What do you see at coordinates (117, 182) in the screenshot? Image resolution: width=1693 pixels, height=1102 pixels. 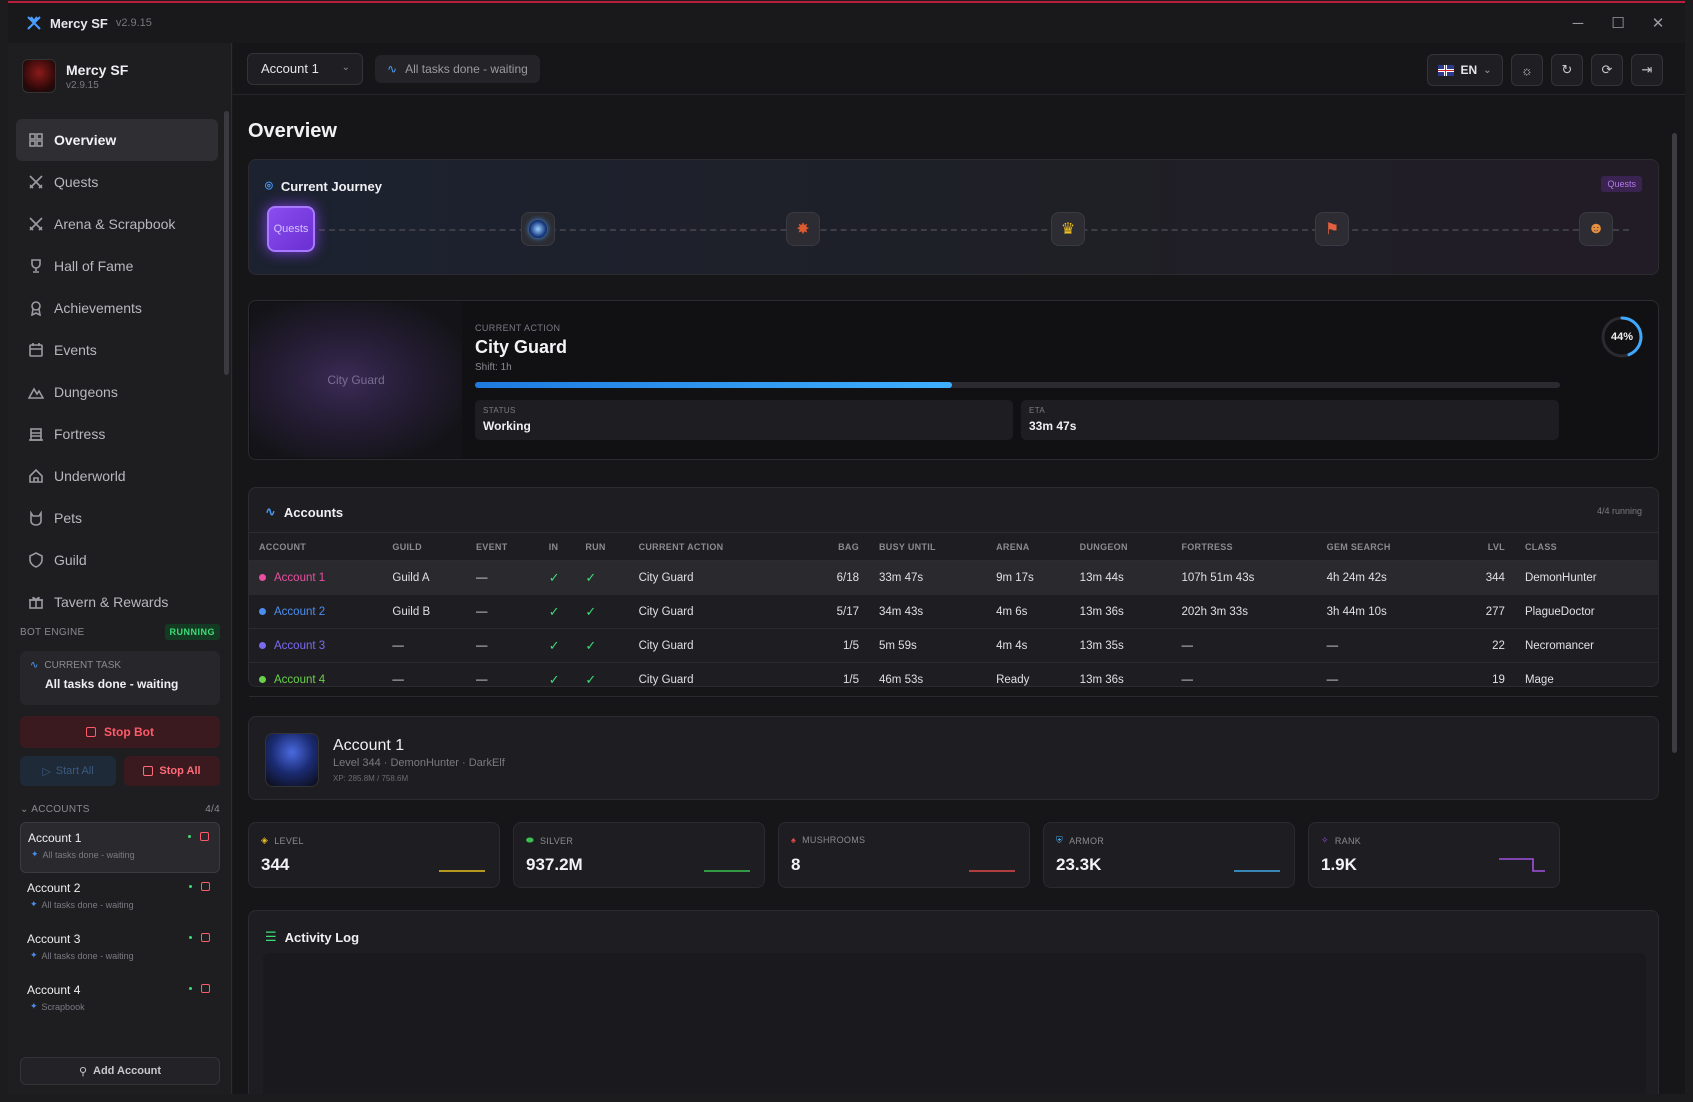 I see `sidebar-item-quests: Quests` at bounding box center [117, 182].